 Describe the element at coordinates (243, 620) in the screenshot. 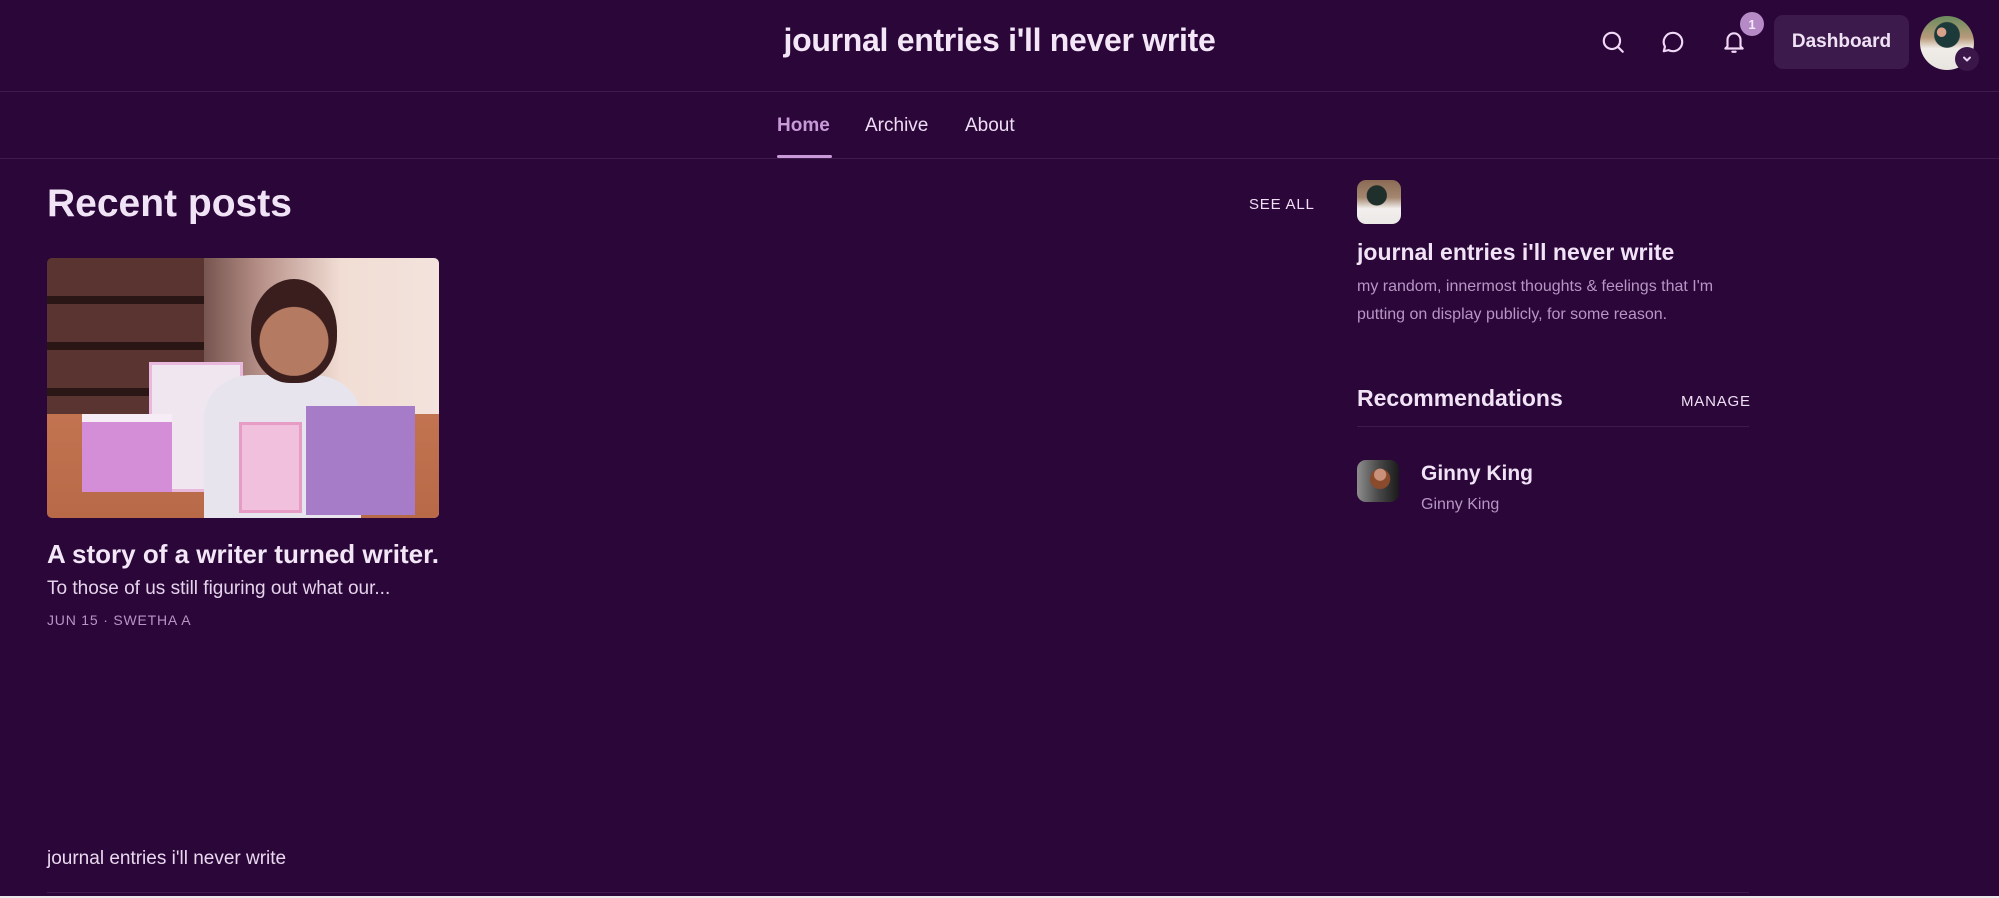

I see `post-meta: JUN 15 · SWETHA A` at that location.